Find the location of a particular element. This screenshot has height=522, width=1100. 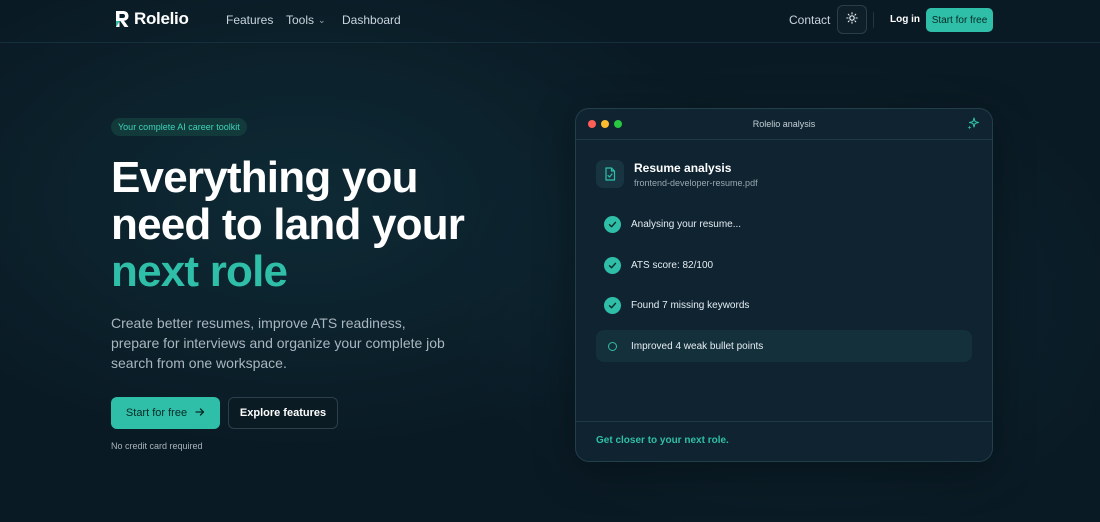

logo: Rolelio is located at coordinates (151, 19).